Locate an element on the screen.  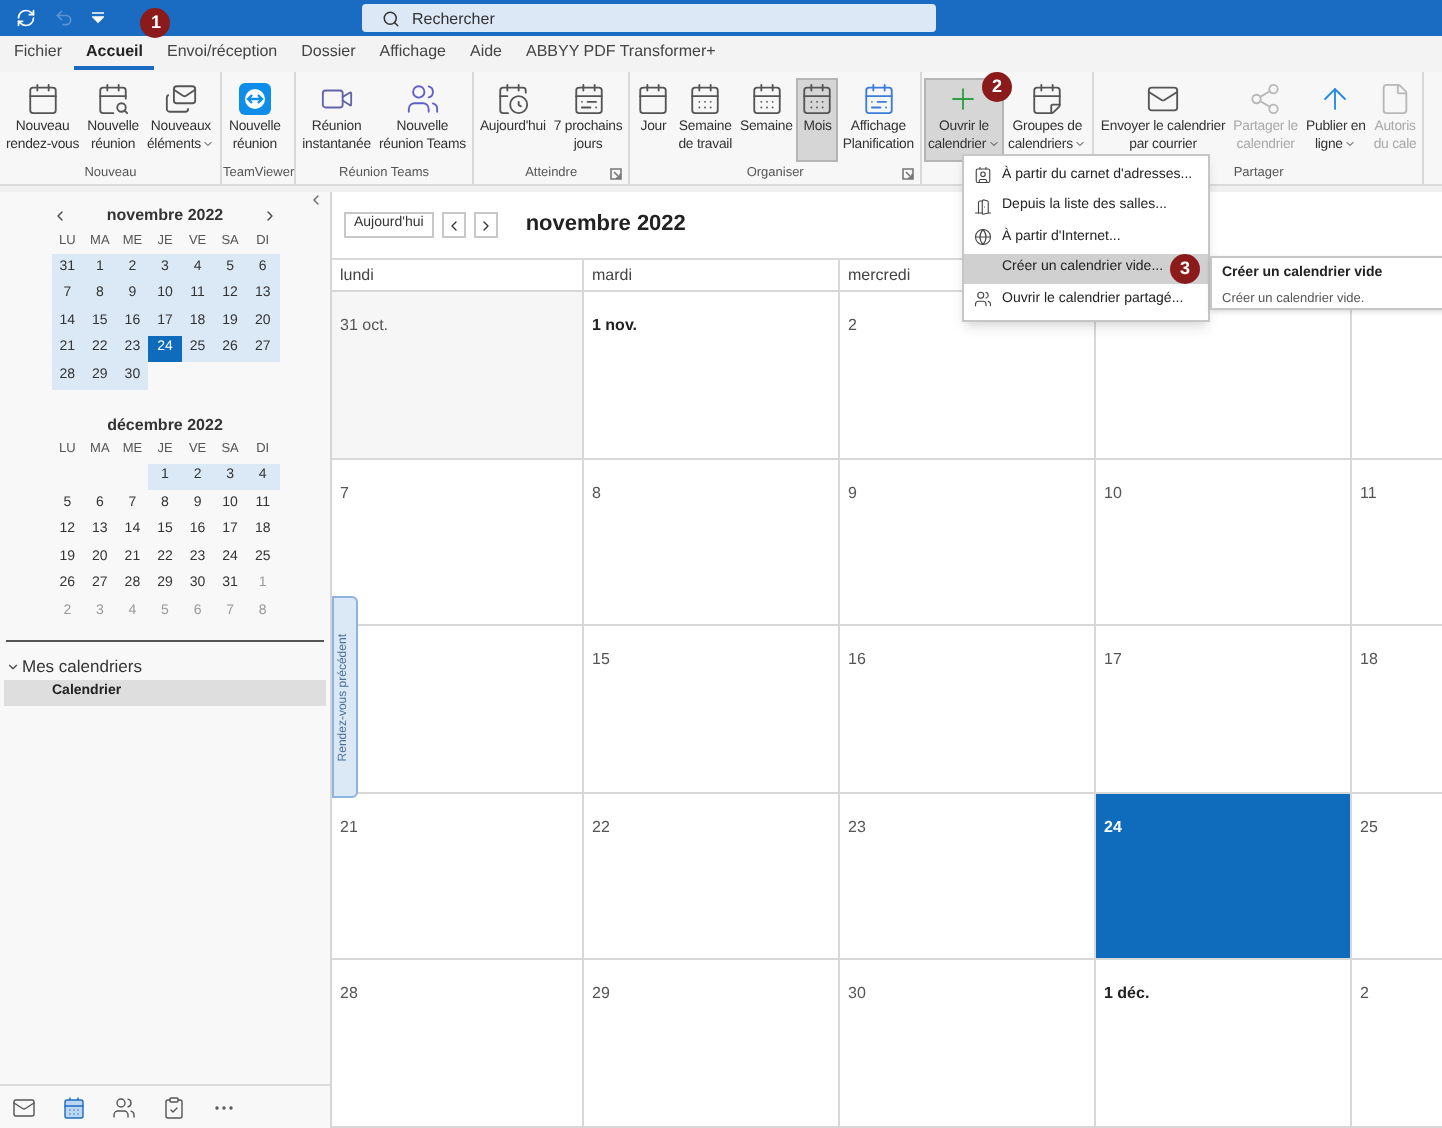
globe-icon is located at coordinates (983, 237).